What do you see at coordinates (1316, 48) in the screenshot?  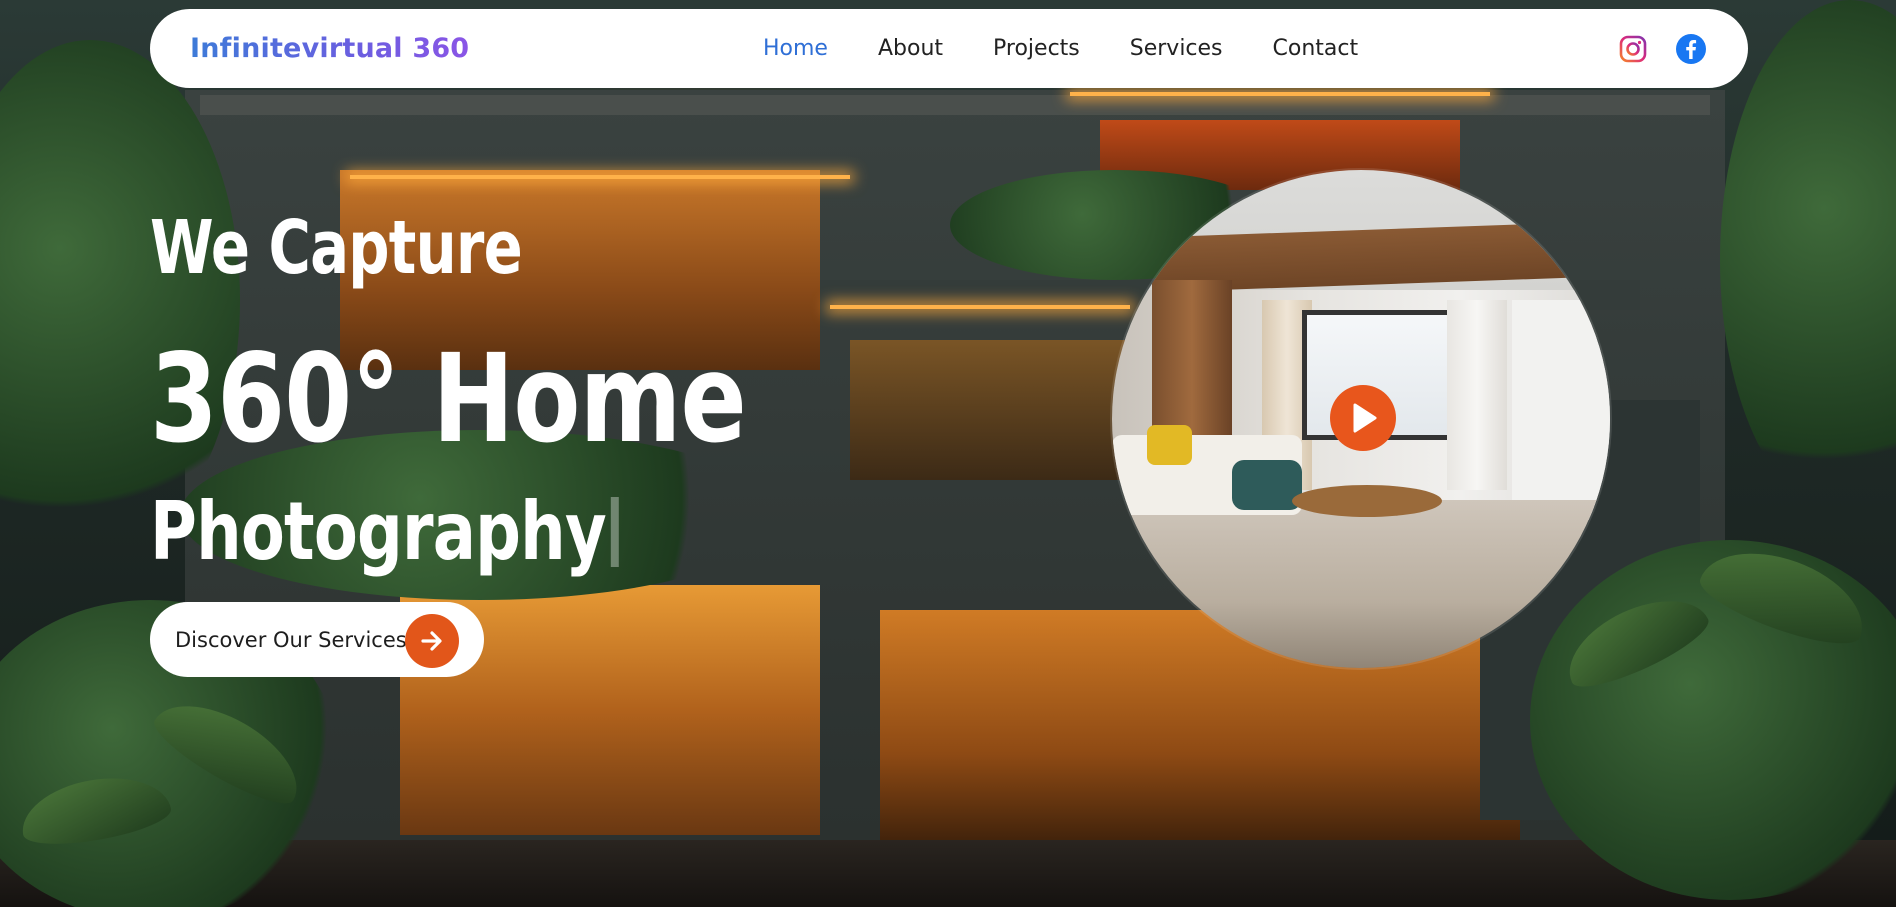 I see `nav-item-contact: Contact` at bounding box center [1316, 48].